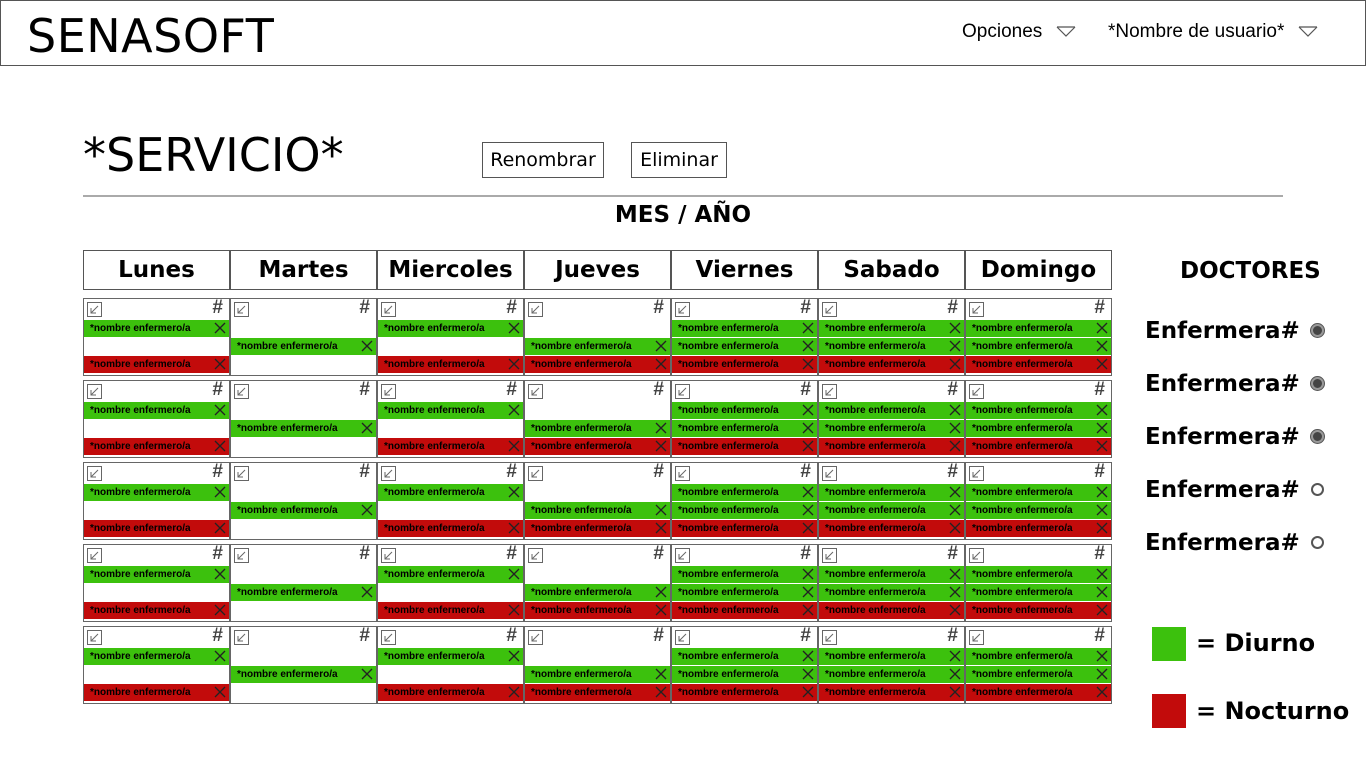 This screenshot has height=768, width=1366. Describe the element at coordinates (1317, 489) in the screenshot. I see `doctor-radio` at that location.